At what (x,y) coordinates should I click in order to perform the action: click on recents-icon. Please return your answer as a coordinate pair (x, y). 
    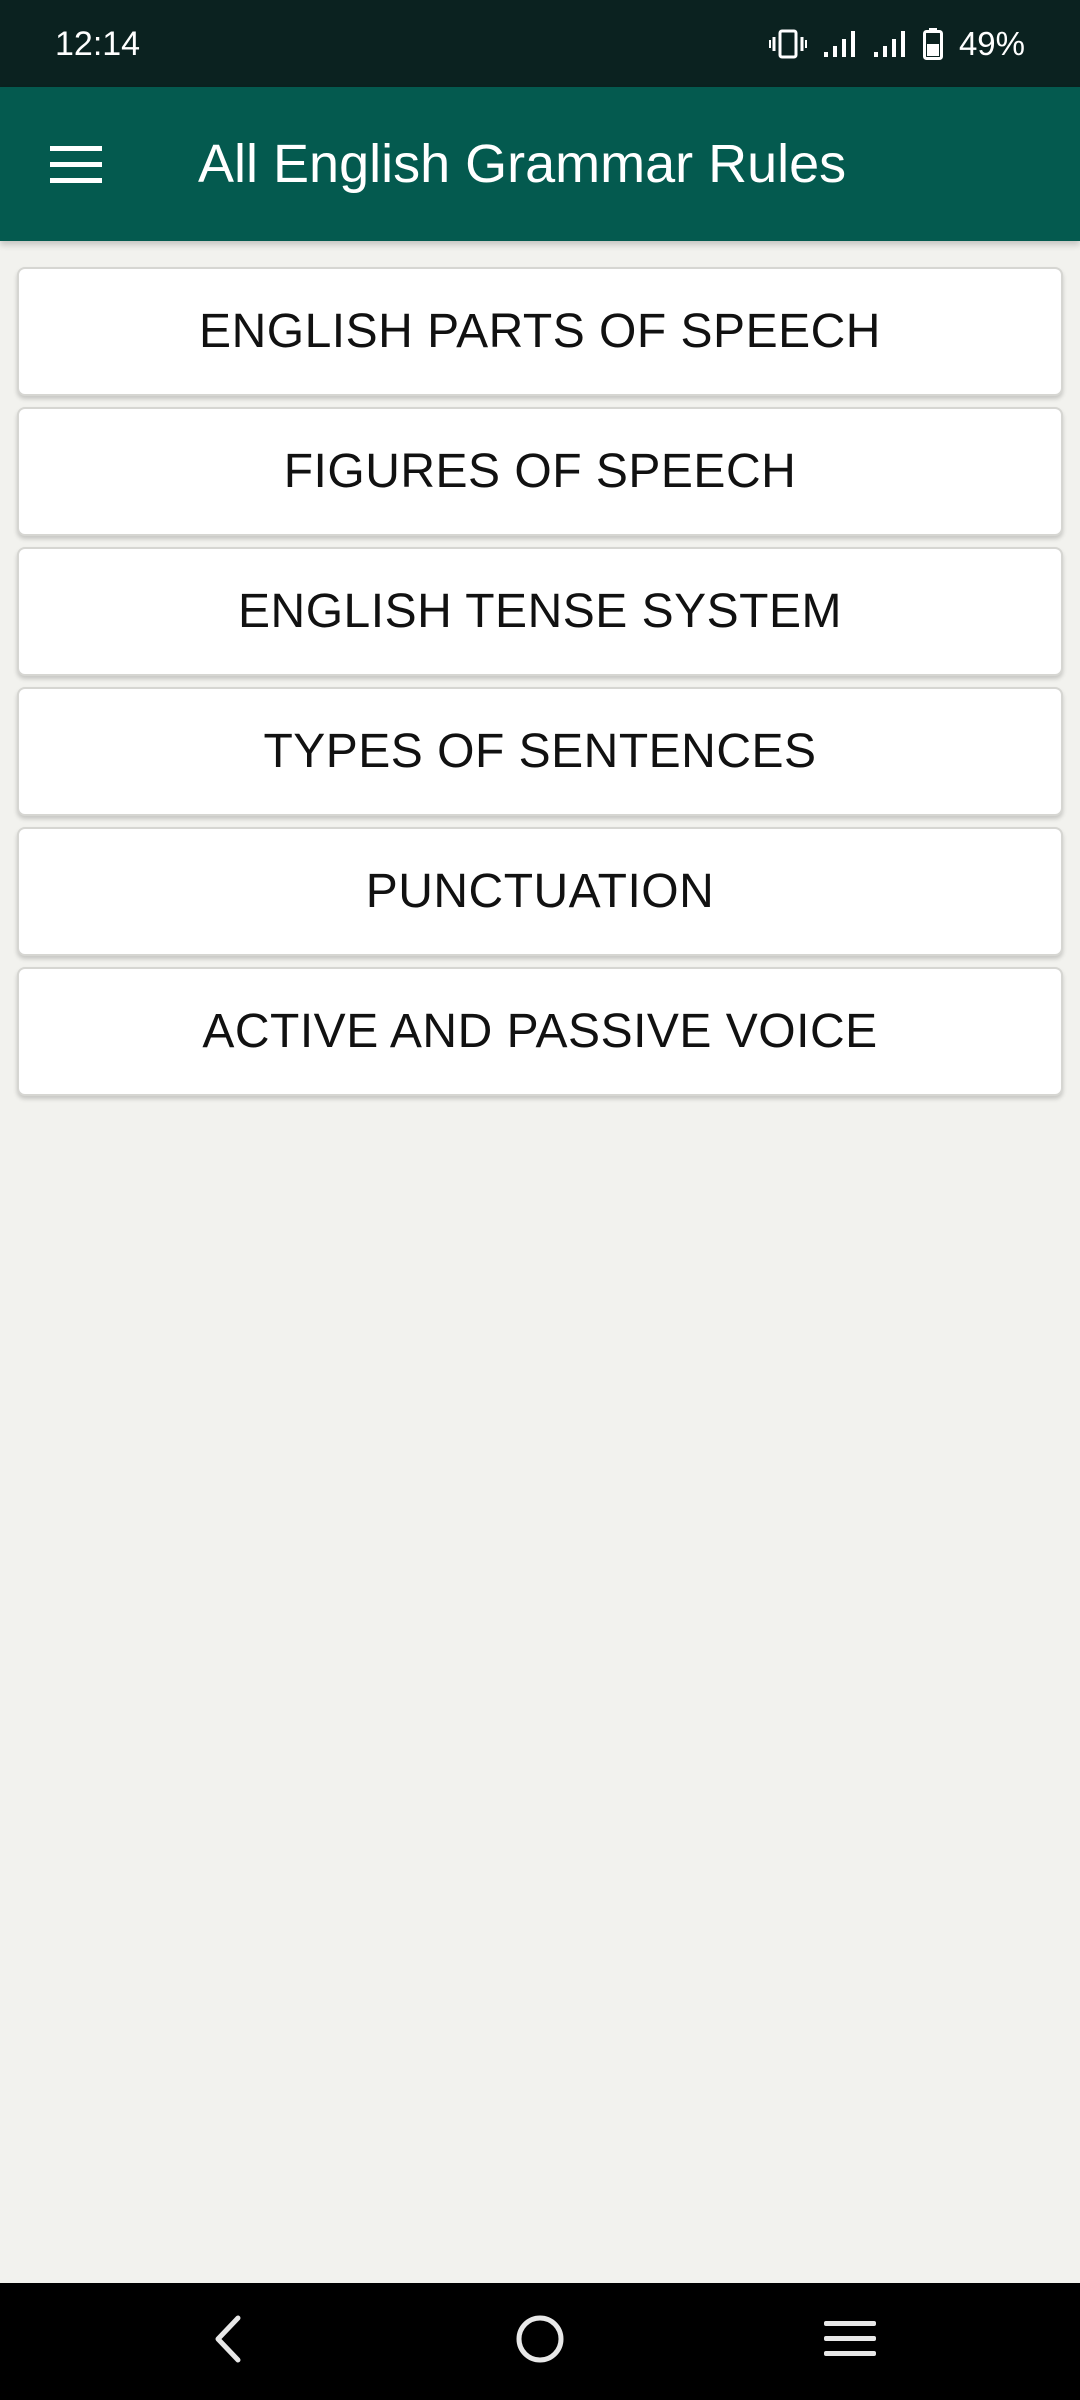
    Looking at the image, I should click on (850, 2341).